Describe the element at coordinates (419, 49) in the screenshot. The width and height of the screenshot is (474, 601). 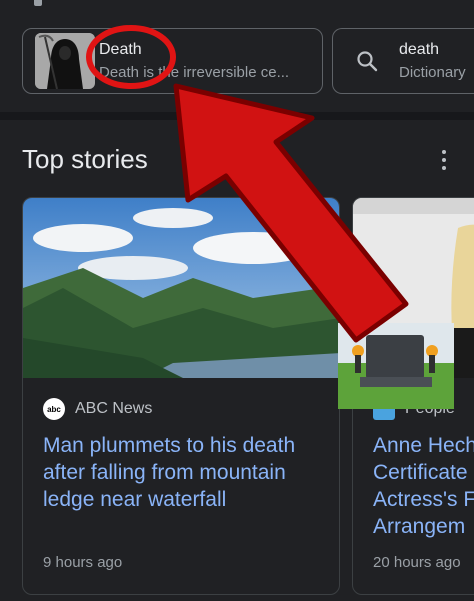
I see `chip-title: death` at that location.